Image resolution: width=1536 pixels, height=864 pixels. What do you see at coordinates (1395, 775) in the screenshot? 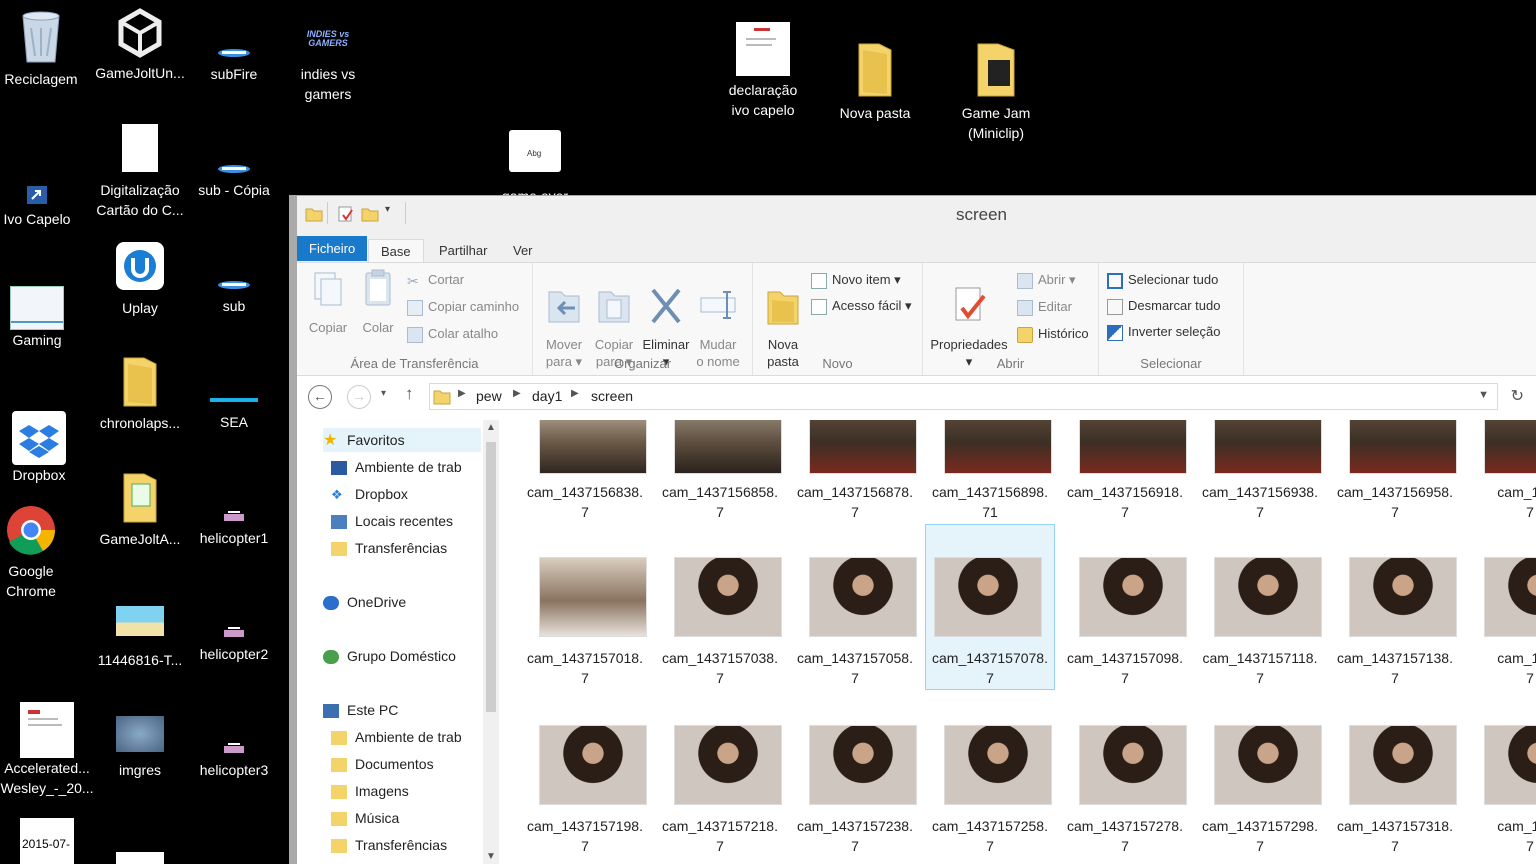
I see `file-item: cam_1437157318. 7` at bounding box center [1395, 775].